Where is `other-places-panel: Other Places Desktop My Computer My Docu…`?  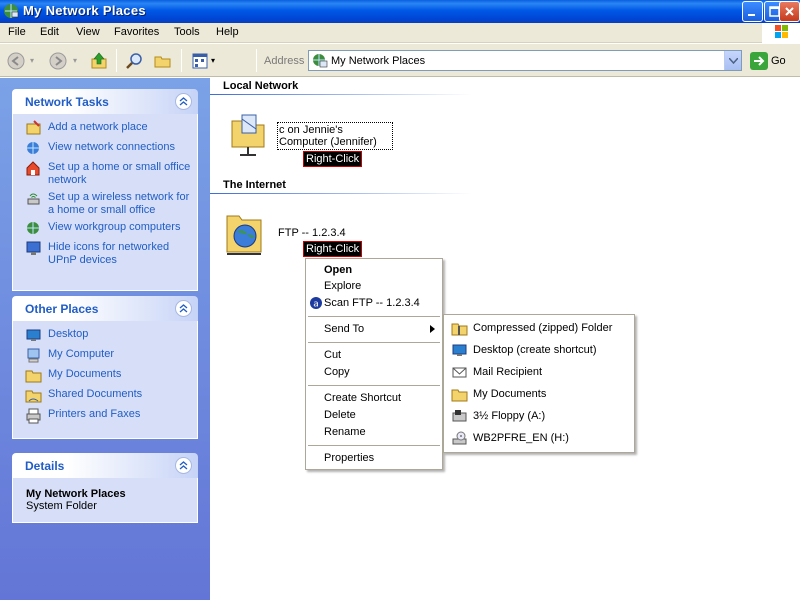
other-places-panel: Other Places Desktop My Computer My Docu… is located at coordinates (105, 367).